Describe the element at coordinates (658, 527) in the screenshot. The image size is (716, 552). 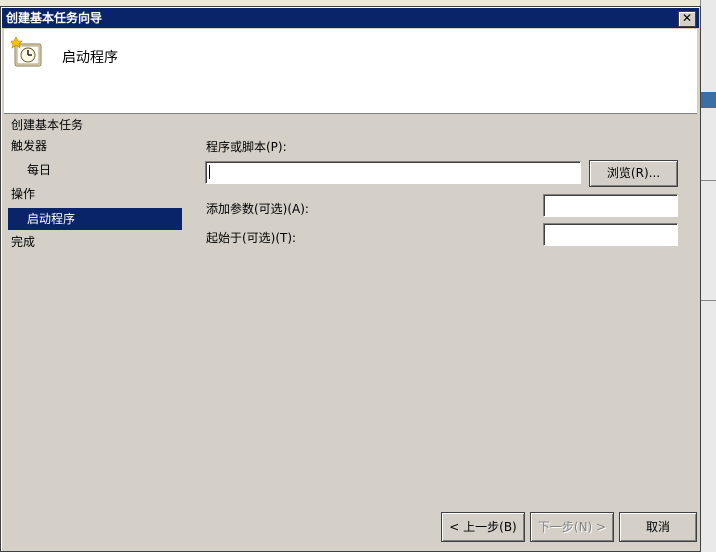
I see `cancel-button: 取消` at that location.